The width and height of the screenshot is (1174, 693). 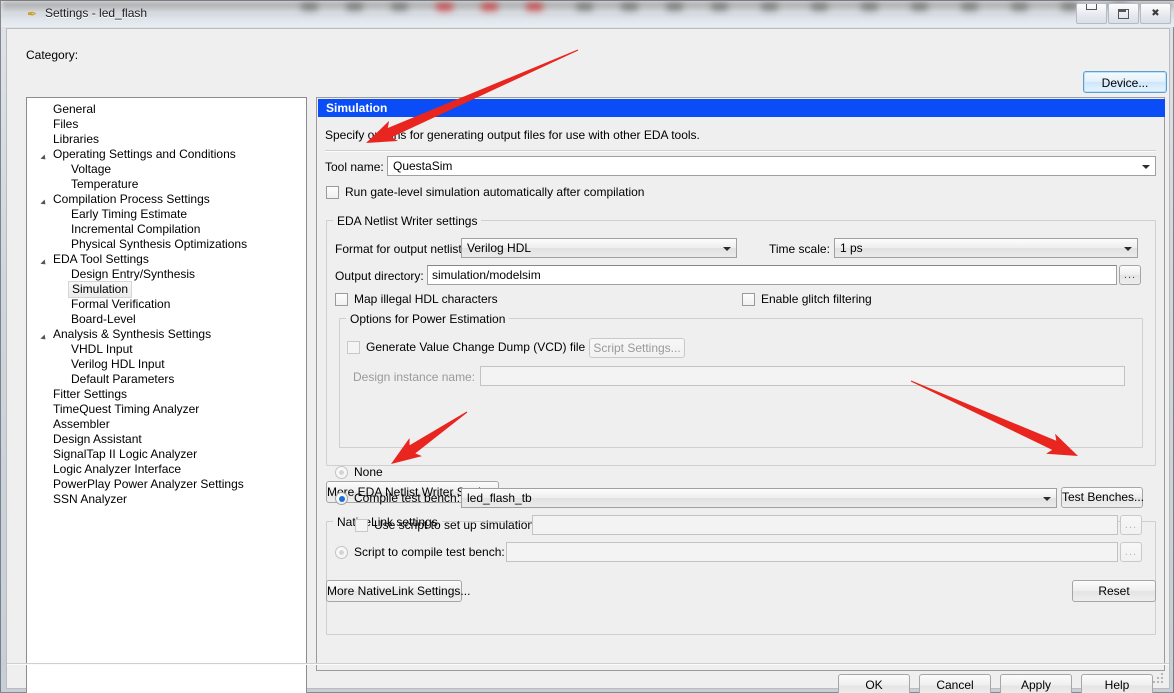 I want to click on tree-item-label: Design Entry/Synthesis, so click(x=133, y=274).